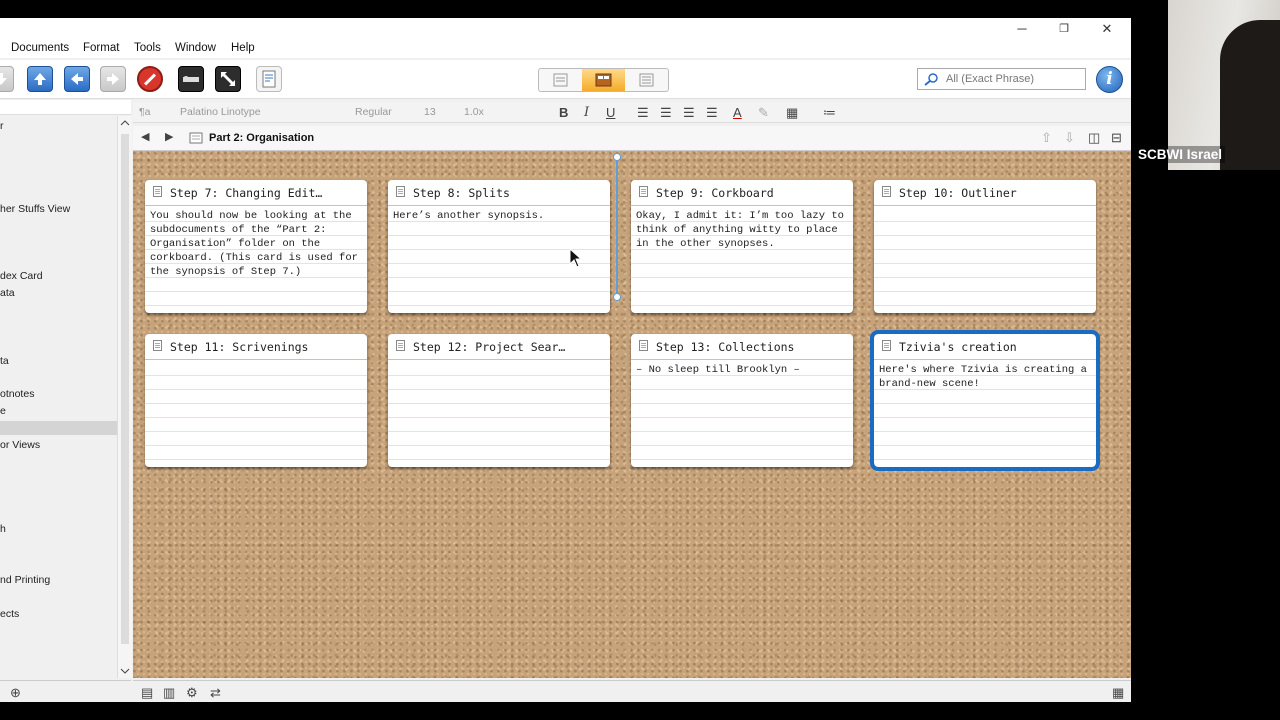 This screenshot has height=720, width=1280. I want to click on key-icon, so click(191, 79).